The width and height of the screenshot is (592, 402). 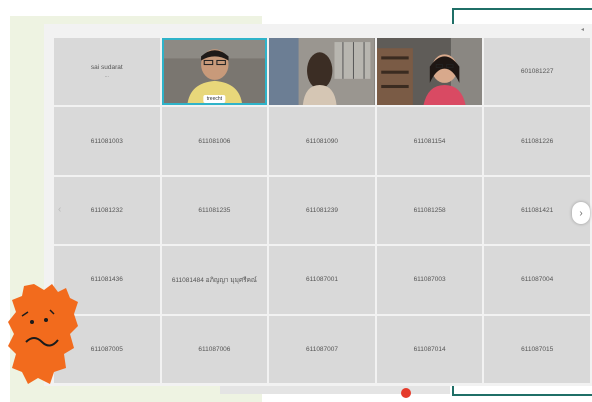 I want to click on chevron-right-icon: ›, so click(x=581, y=213).